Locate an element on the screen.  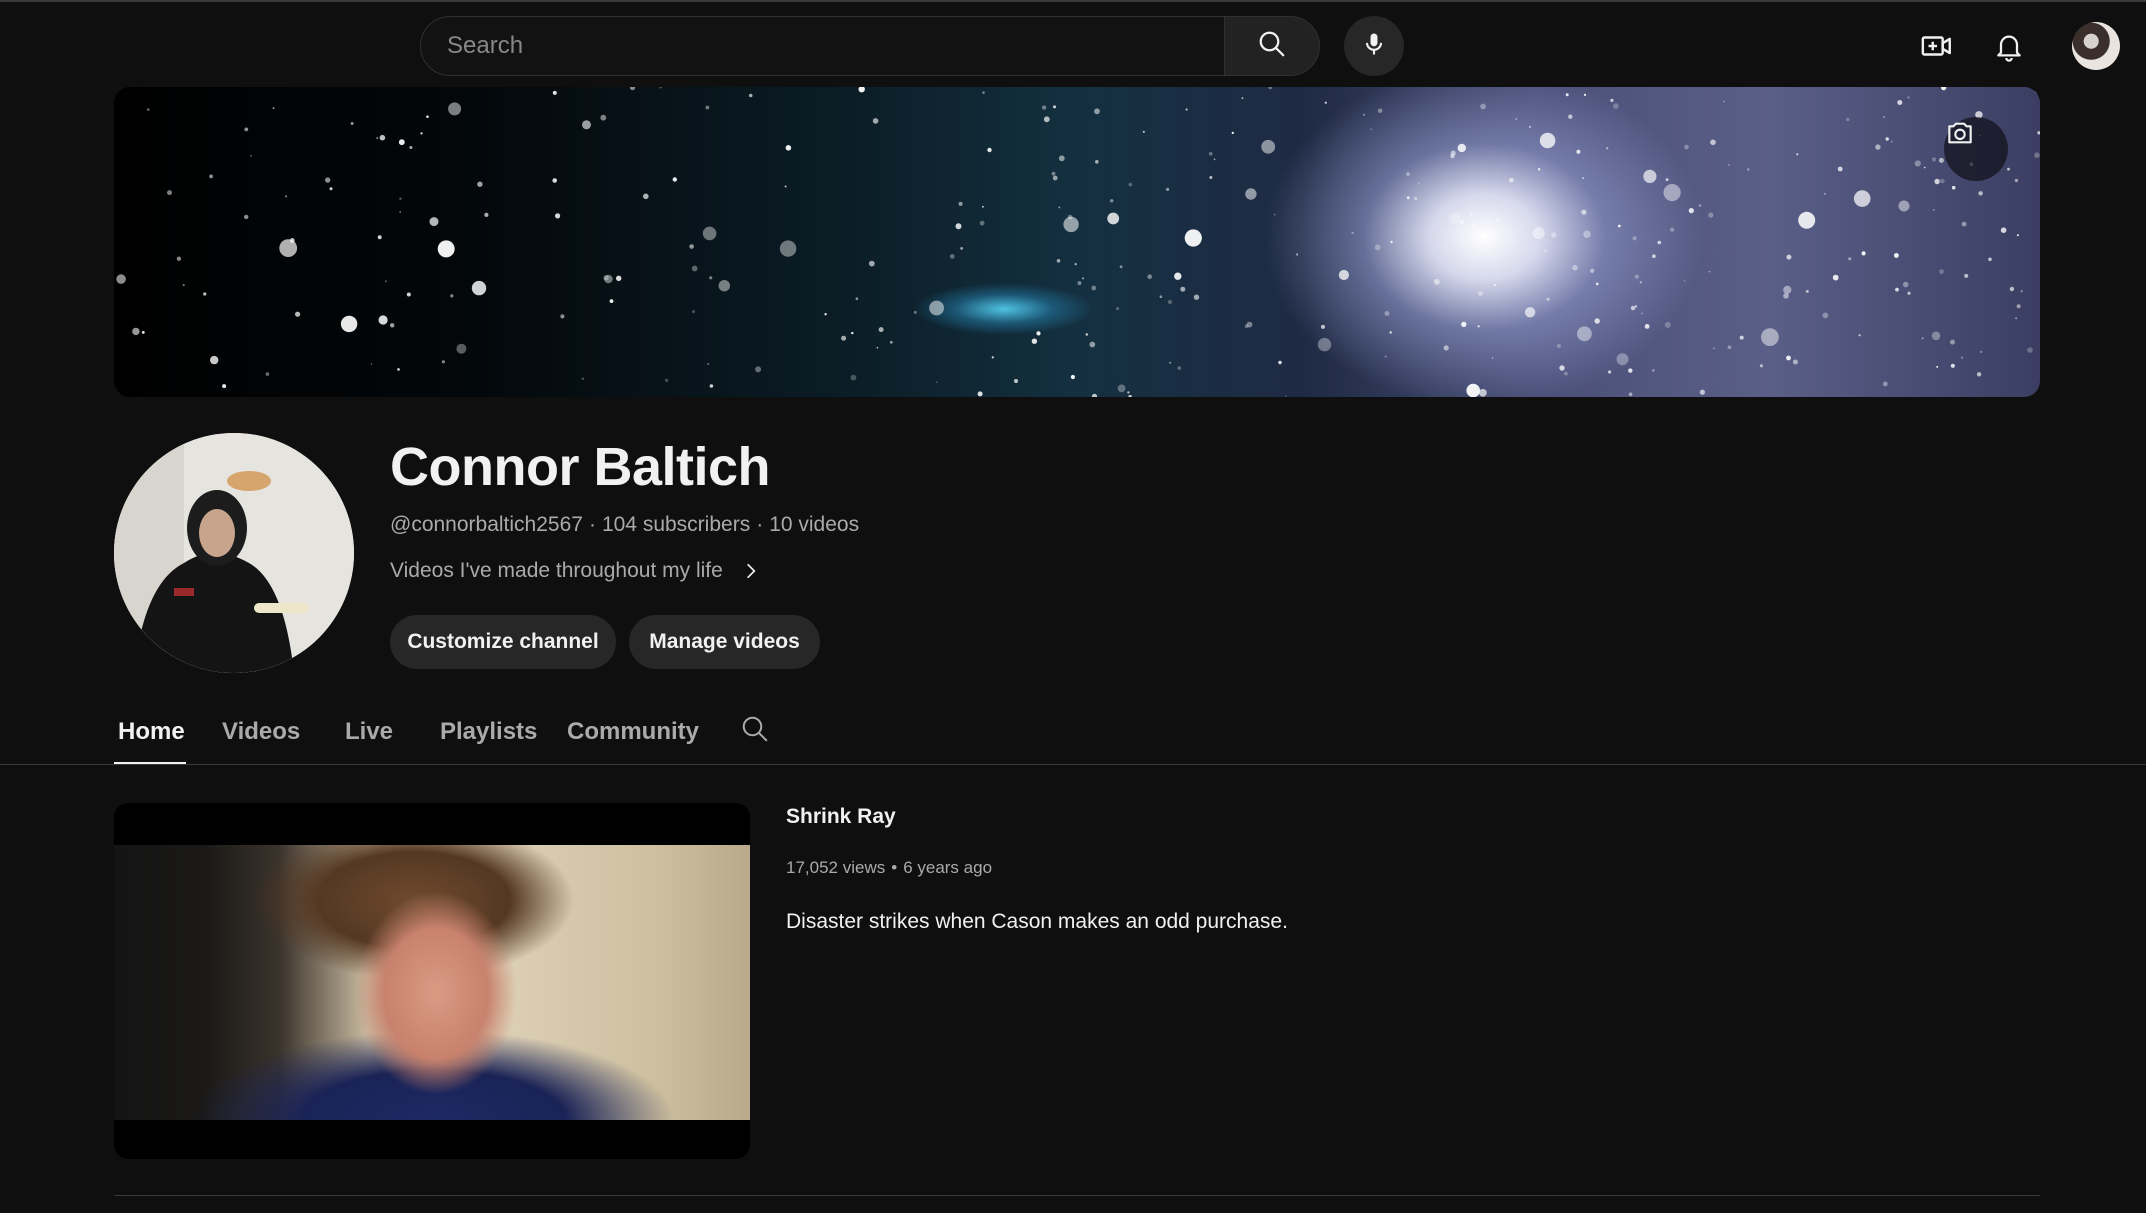
featured-video-title: Shrink Ray is located at coordinates (841, 817).